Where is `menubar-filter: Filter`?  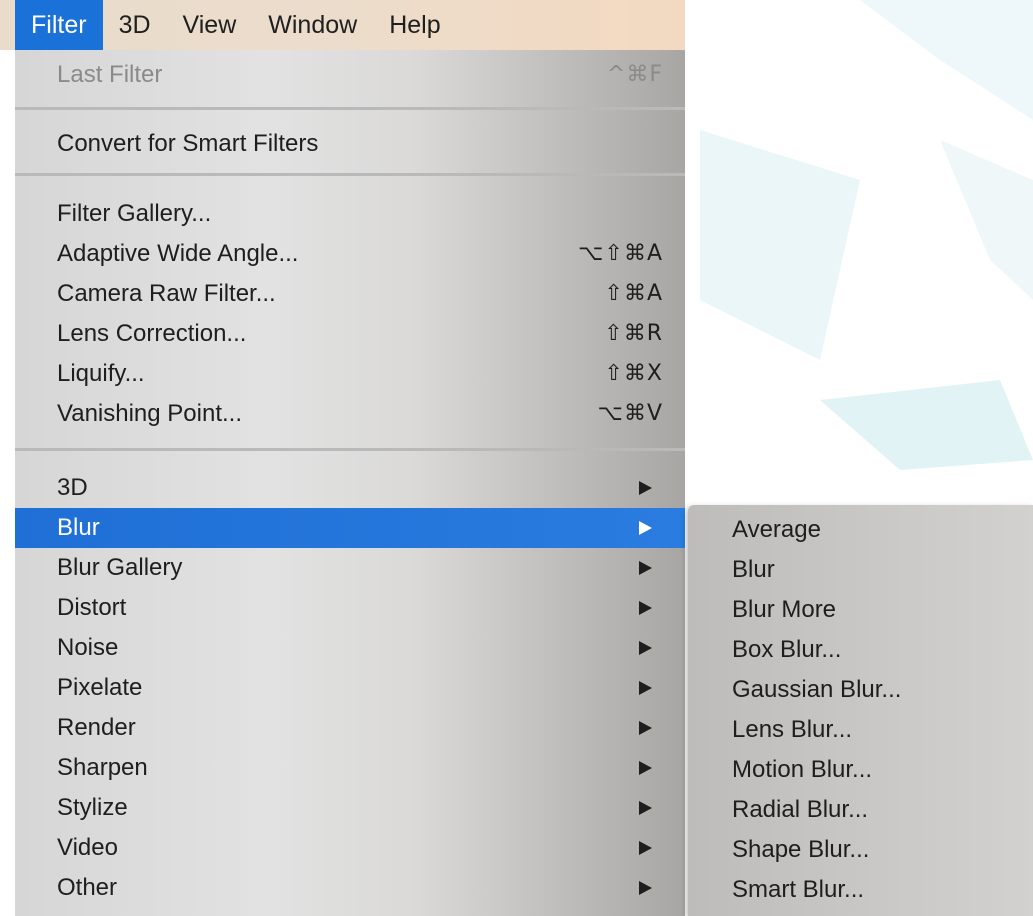
menubar-filter: Filter is located at coordinates (59, 25).